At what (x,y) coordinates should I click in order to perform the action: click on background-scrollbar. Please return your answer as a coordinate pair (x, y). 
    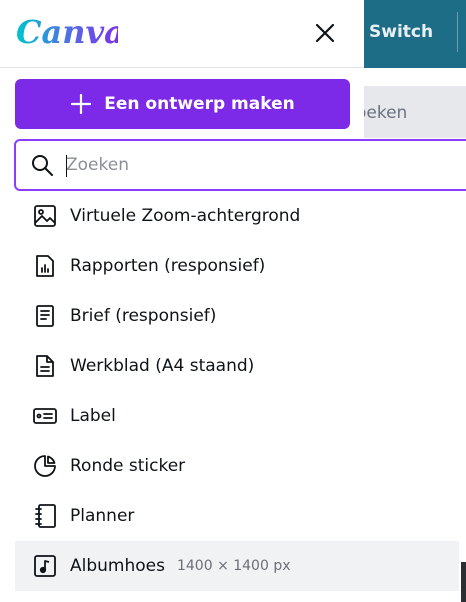
    Looking at the image, I should click on (463, 582).